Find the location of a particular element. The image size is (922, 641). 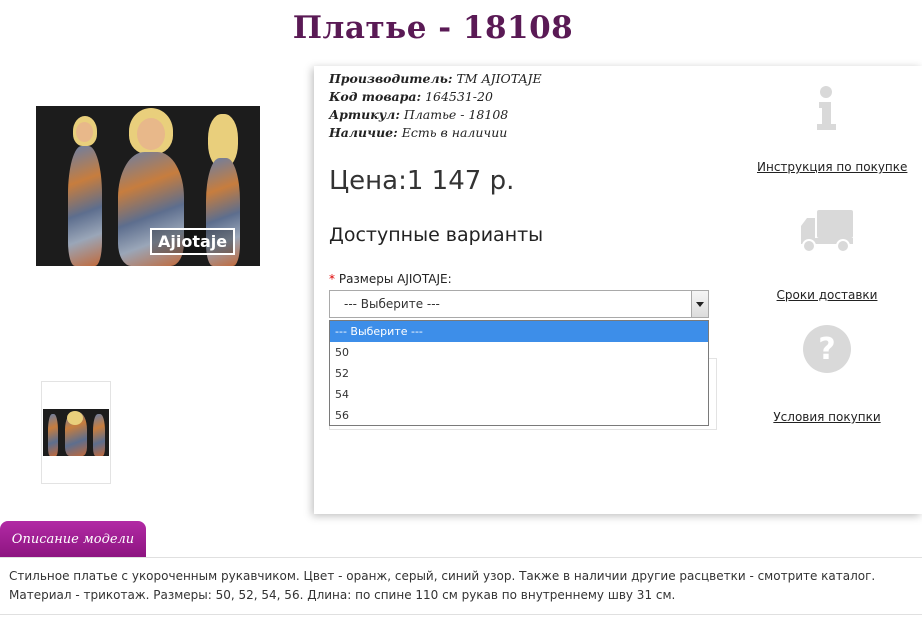

size-option: 50 is located at coordinates (519, 352).